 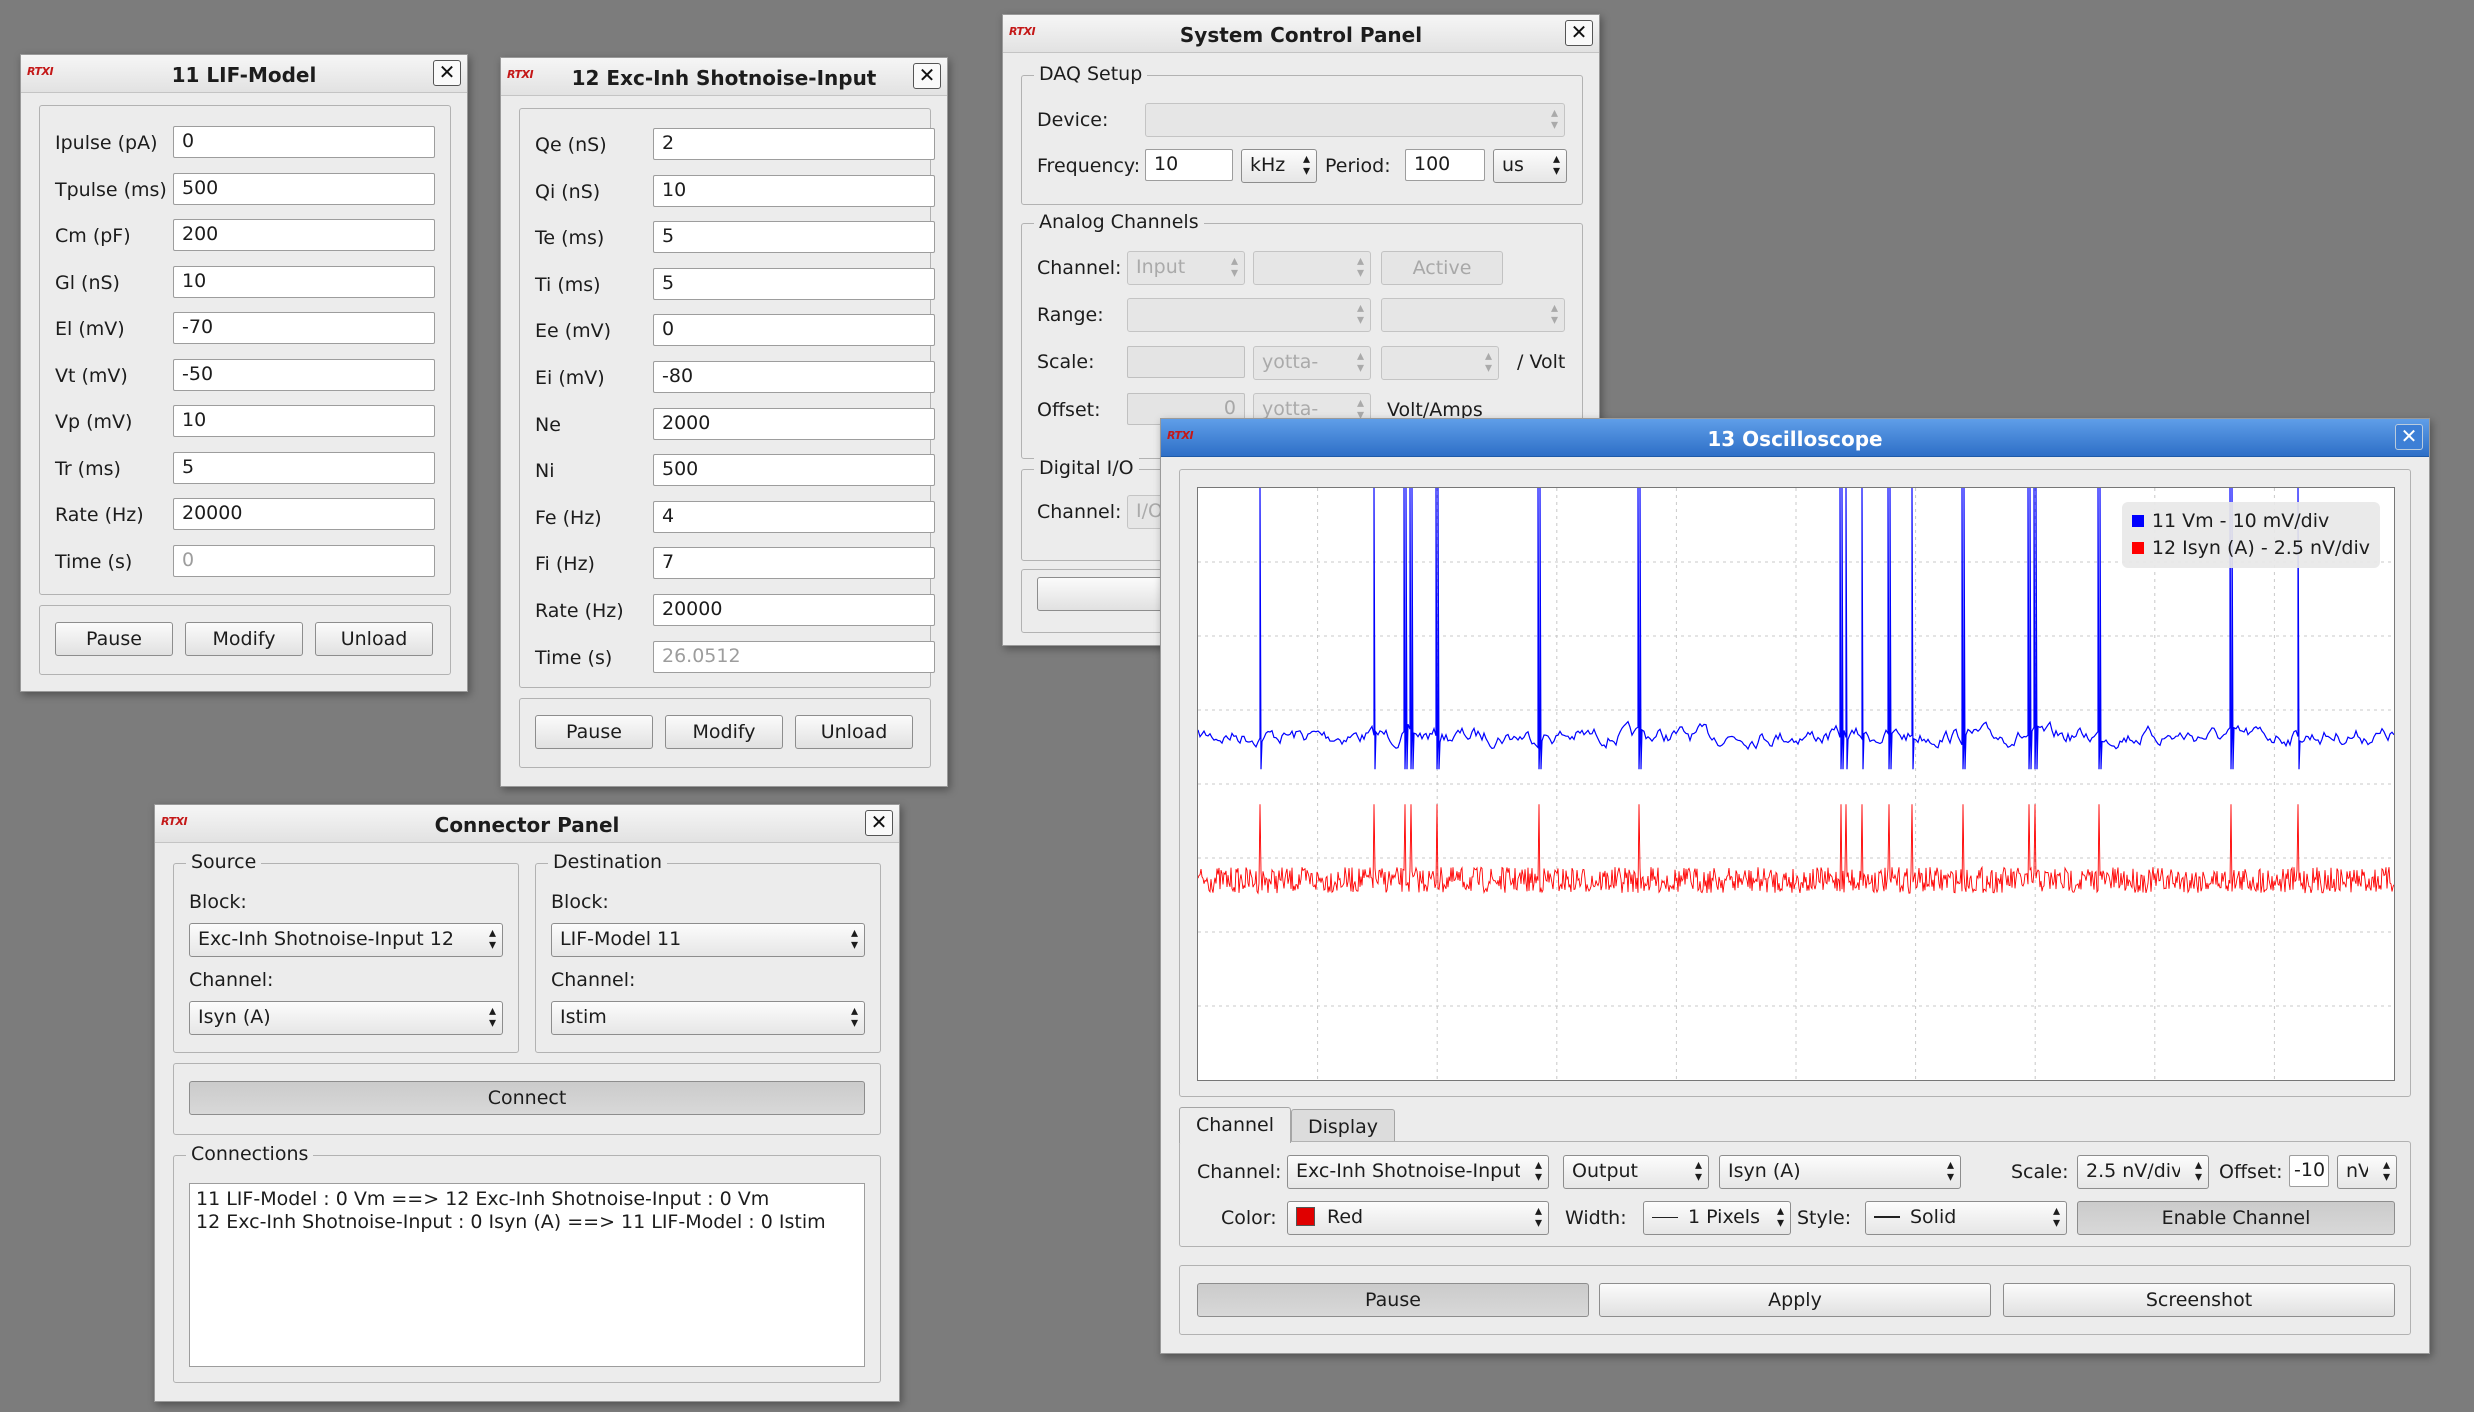 I want to click on device-select: ▴ ▾, so click(x=1355, y=120).